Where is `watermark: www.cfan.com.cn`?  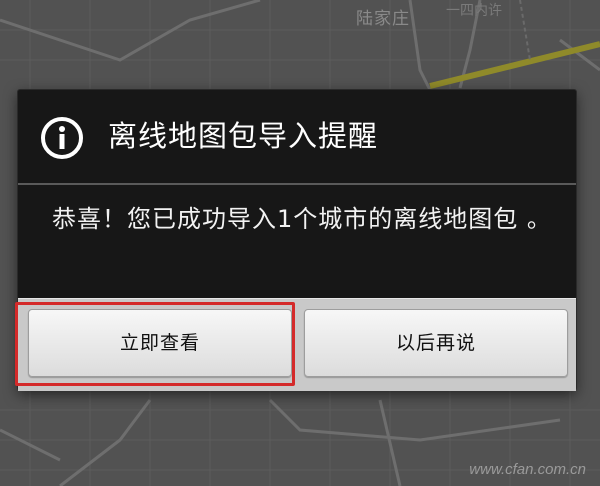
watermark: www.cfan.com.cn is located at coordinates (527, 469).